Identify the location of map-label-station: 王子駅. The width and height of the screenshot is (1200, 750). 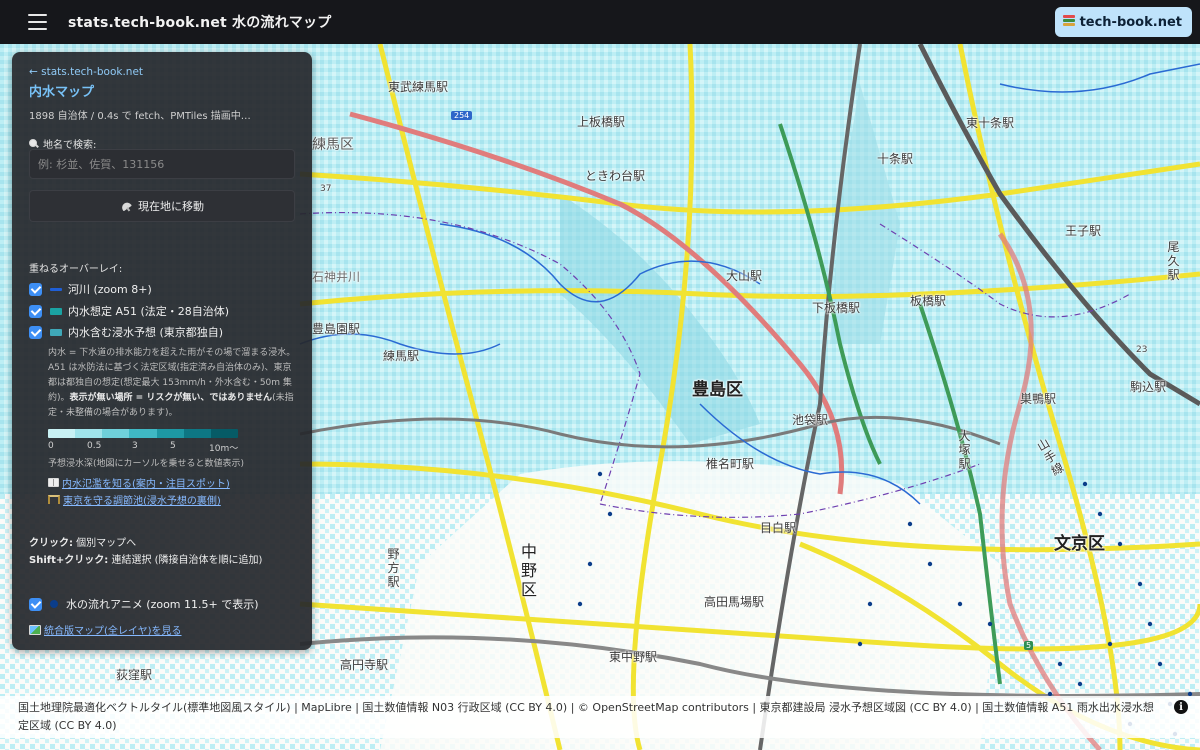
(1083, 231).